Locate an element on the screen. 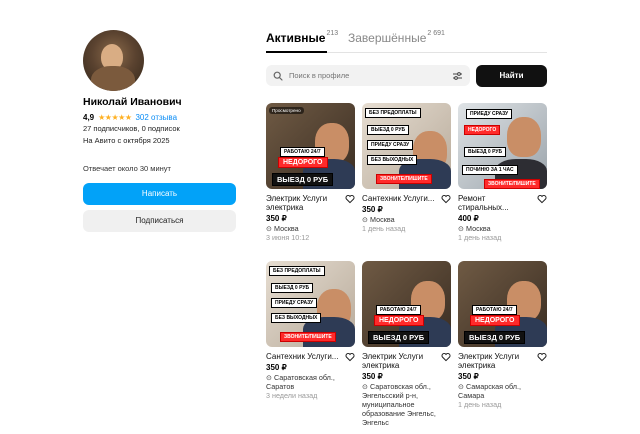 The height and width of the screenshot is (434, 640). reply-time-text: Отвечает около 30 минут is located at coordinates (127, 168).